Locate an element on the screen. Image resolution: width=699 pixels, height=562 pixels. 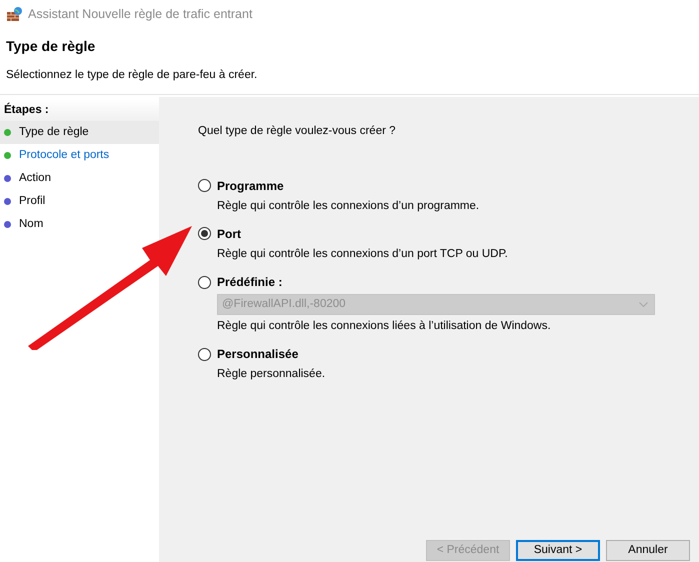
selected-step-row: Type de règle is located at coordinates (79, 132).